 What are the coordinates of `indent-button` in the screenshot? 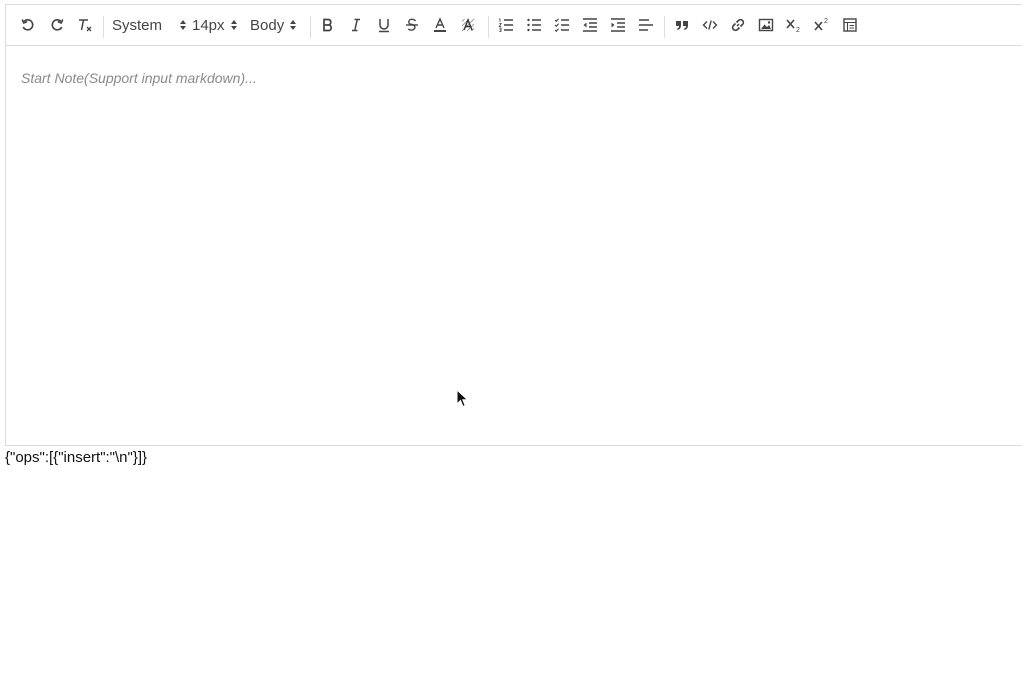 It's located at (618, 25).